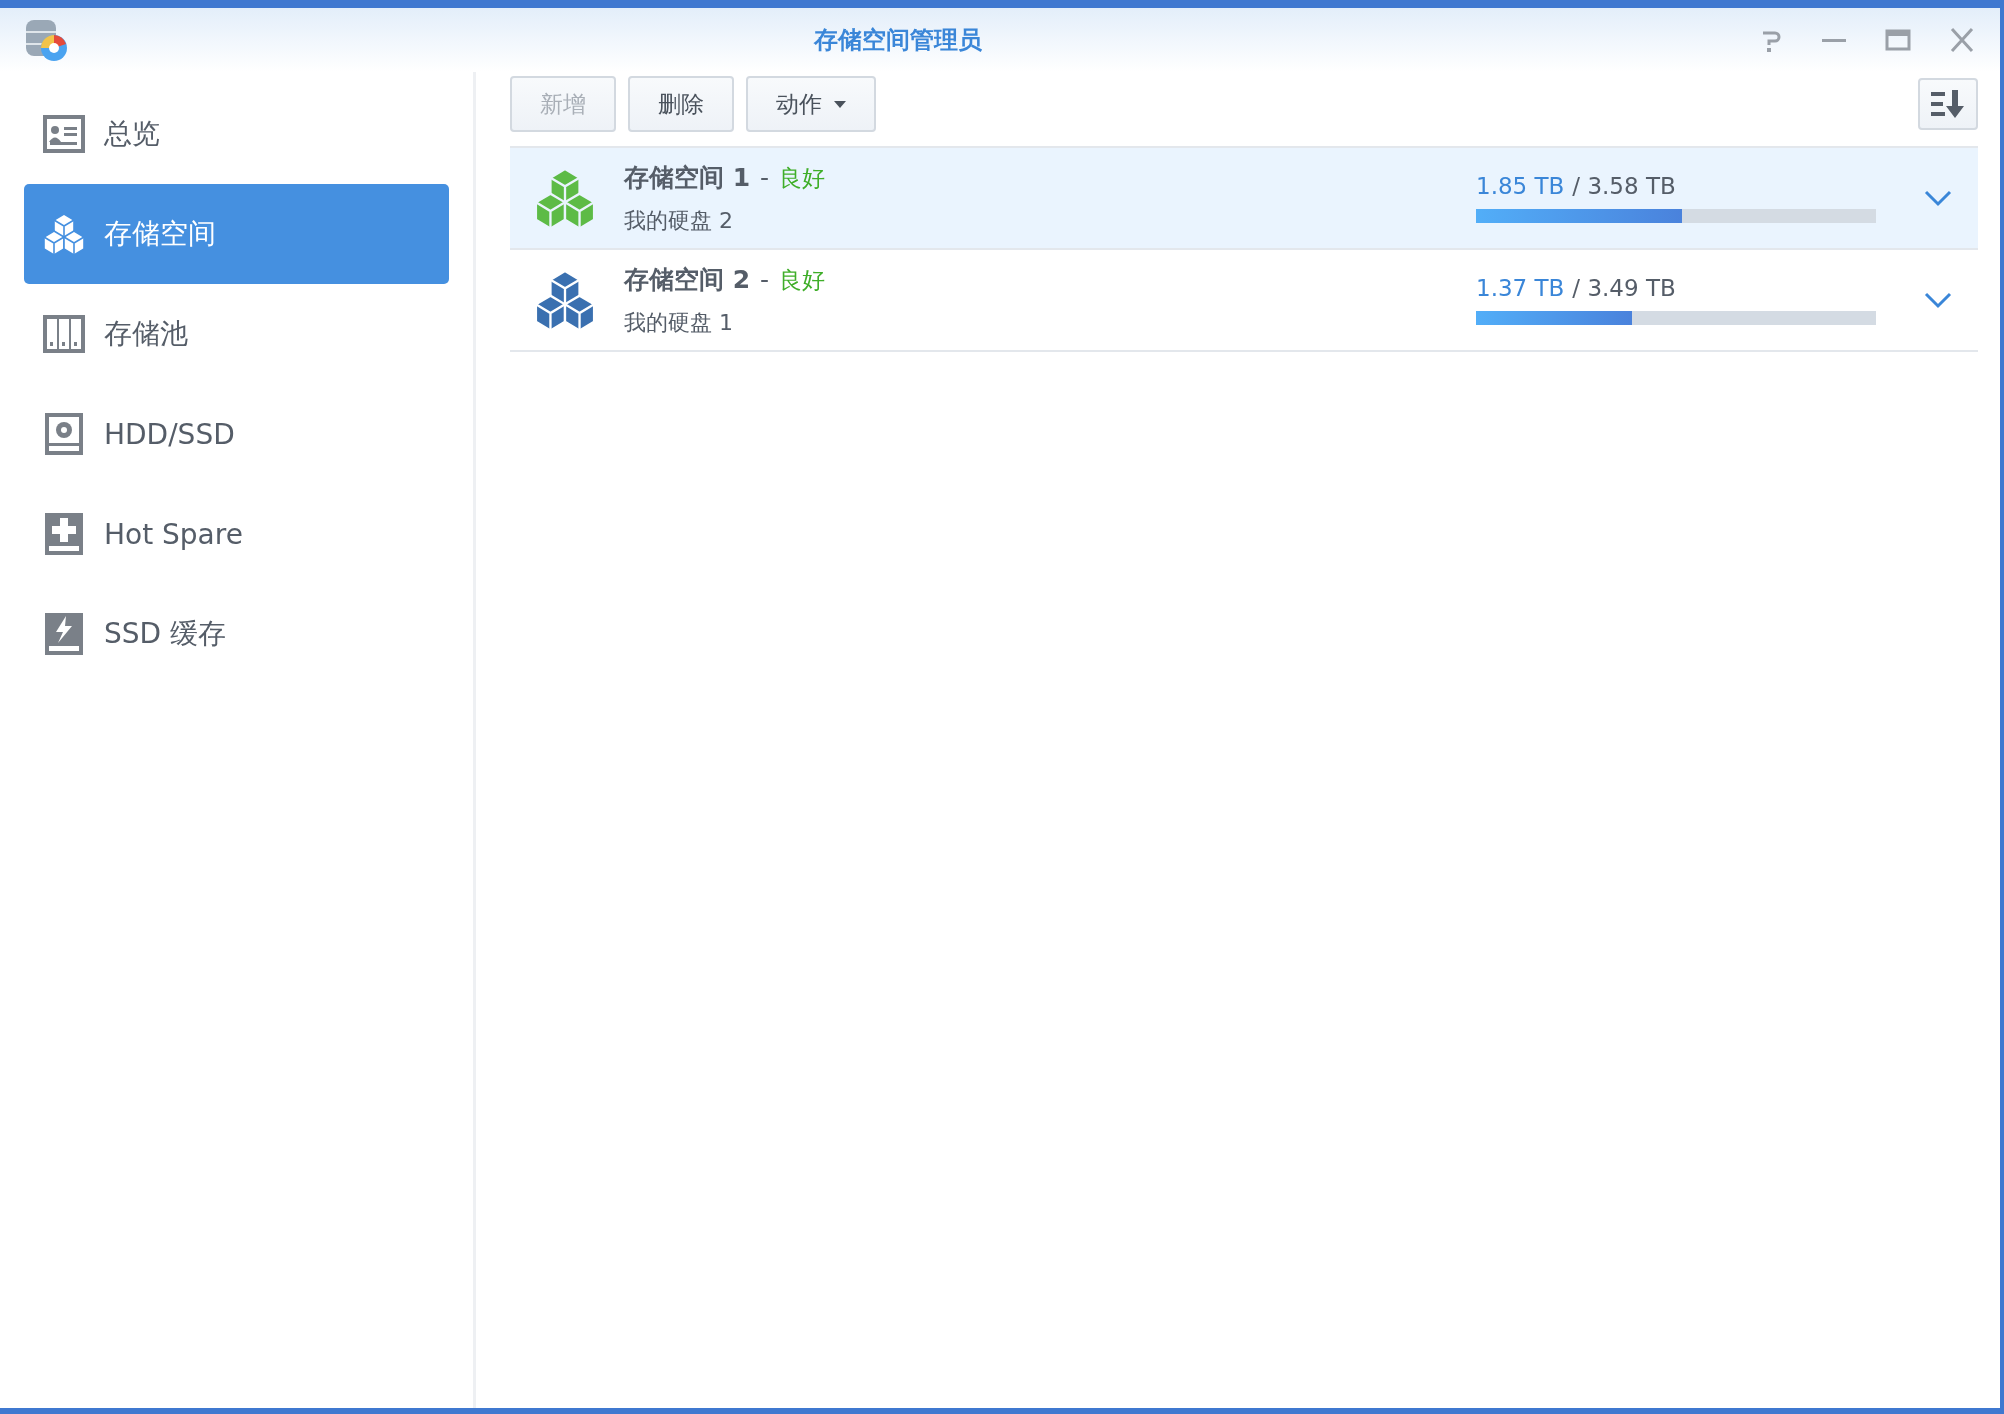  Describe the element at coordinates (1244, 197) in the screenshot. I see `volume-row: 存储空间 1 - 良好 我的硬盘 2 1.85 TB / 3.58 TB` at that location.